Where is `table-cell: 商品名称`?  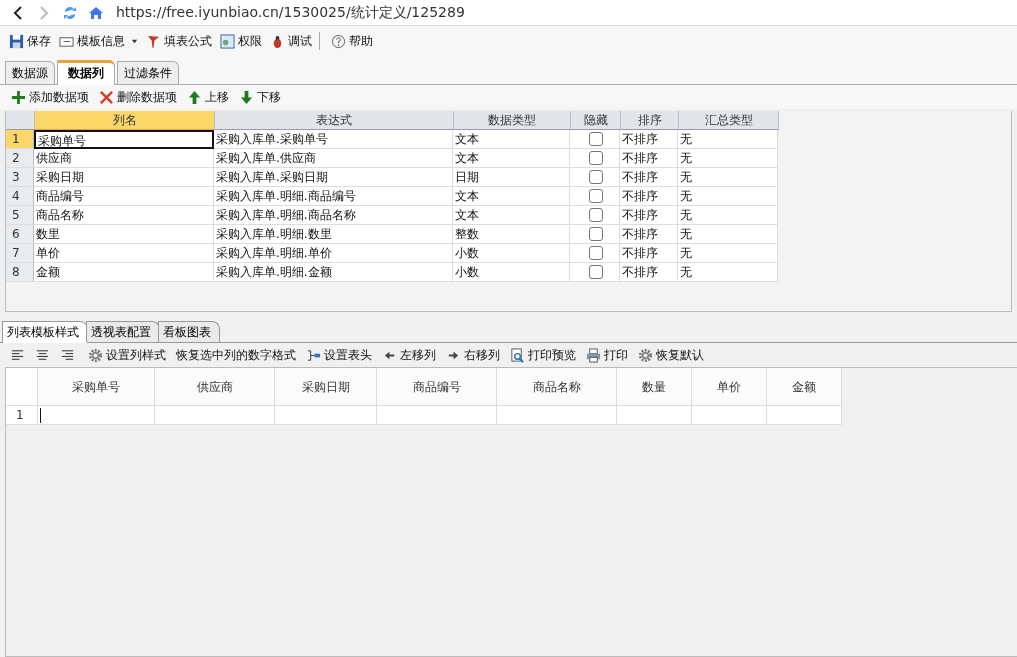 table-cell: 商品名称 is located at coordinates (124, 215).